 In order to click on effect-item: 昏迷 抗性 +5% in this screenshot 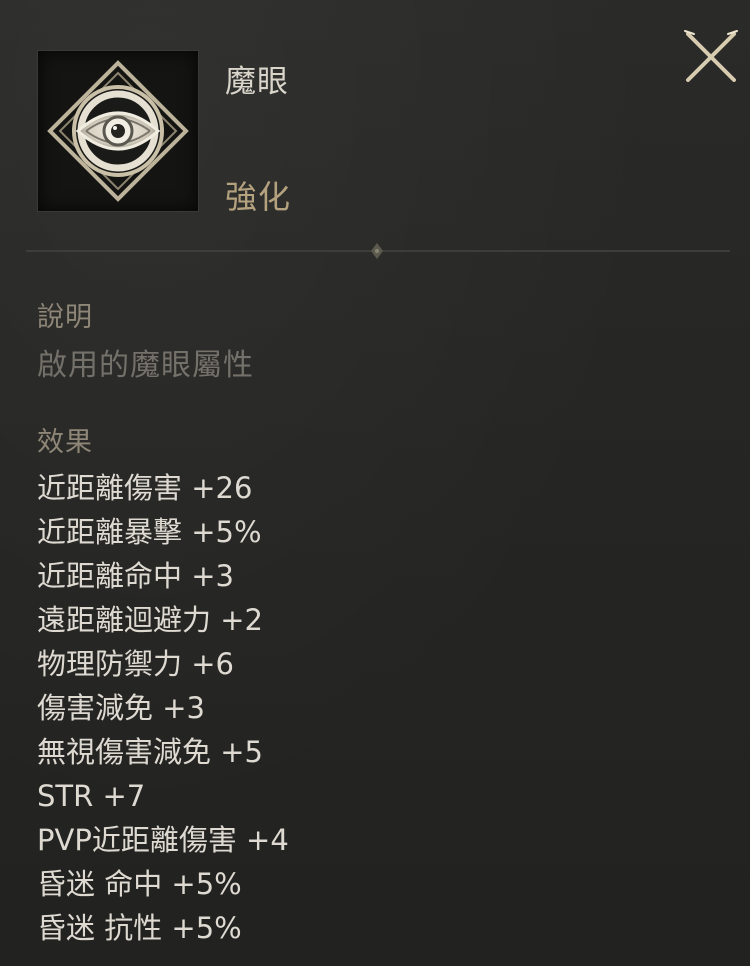, I will do `click(139, 928)`.